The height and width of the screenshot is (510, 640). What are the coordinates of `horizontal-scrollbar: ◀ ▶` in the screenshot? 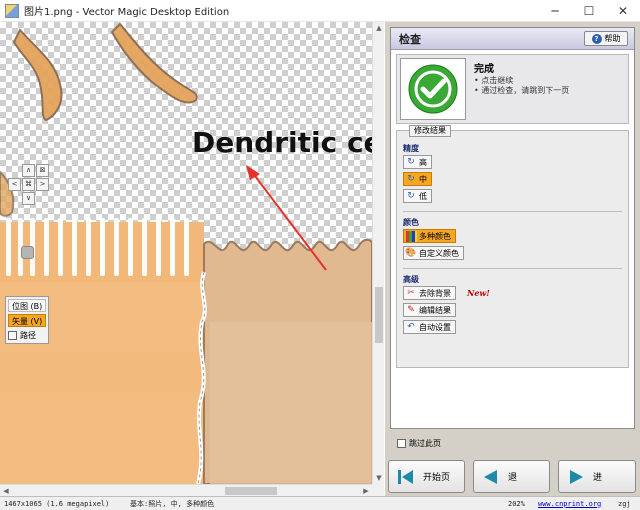 It's located at (186, 490).